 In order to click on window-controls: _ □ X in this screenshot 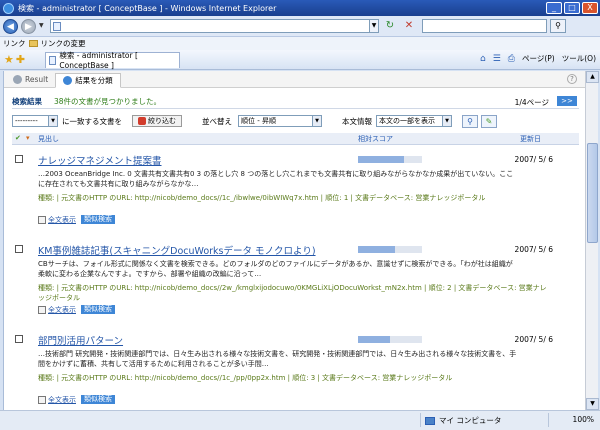, I will do `click(572, 8)`.